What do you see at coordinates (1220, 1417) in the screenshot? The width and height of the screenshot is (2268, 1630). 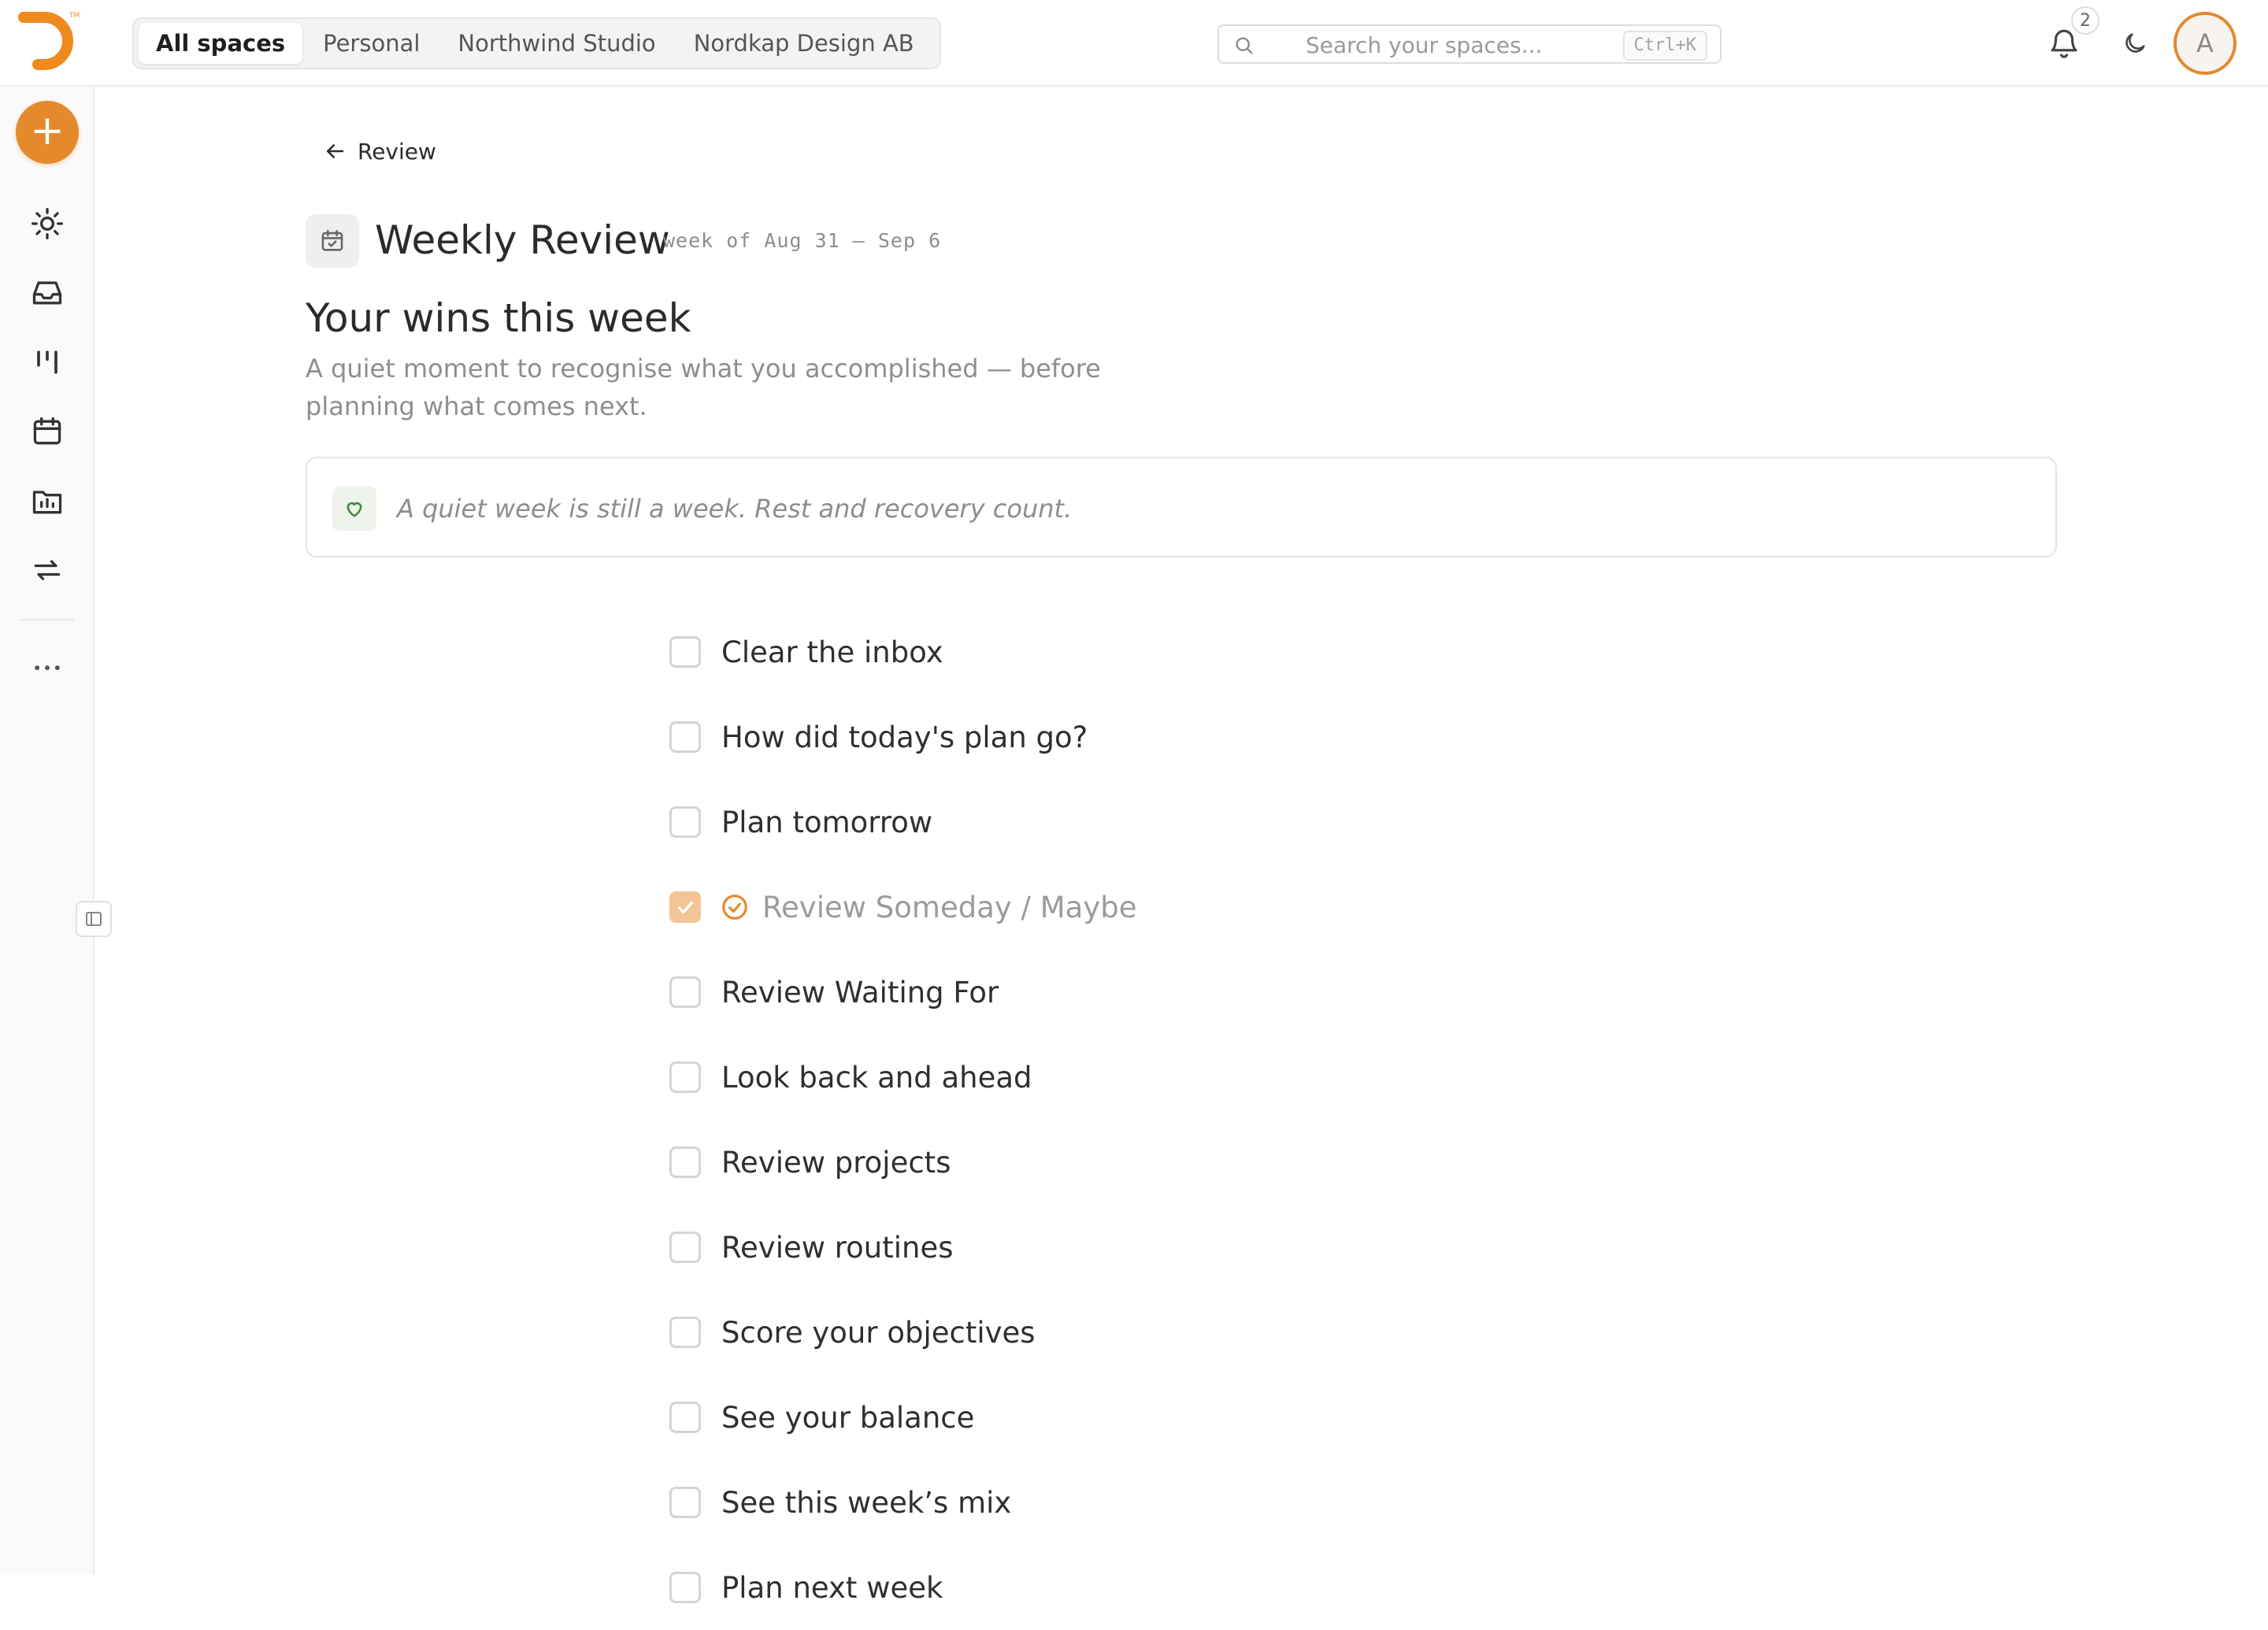 I see `list-item: See your balance` at bounding box center [1220, 1417].